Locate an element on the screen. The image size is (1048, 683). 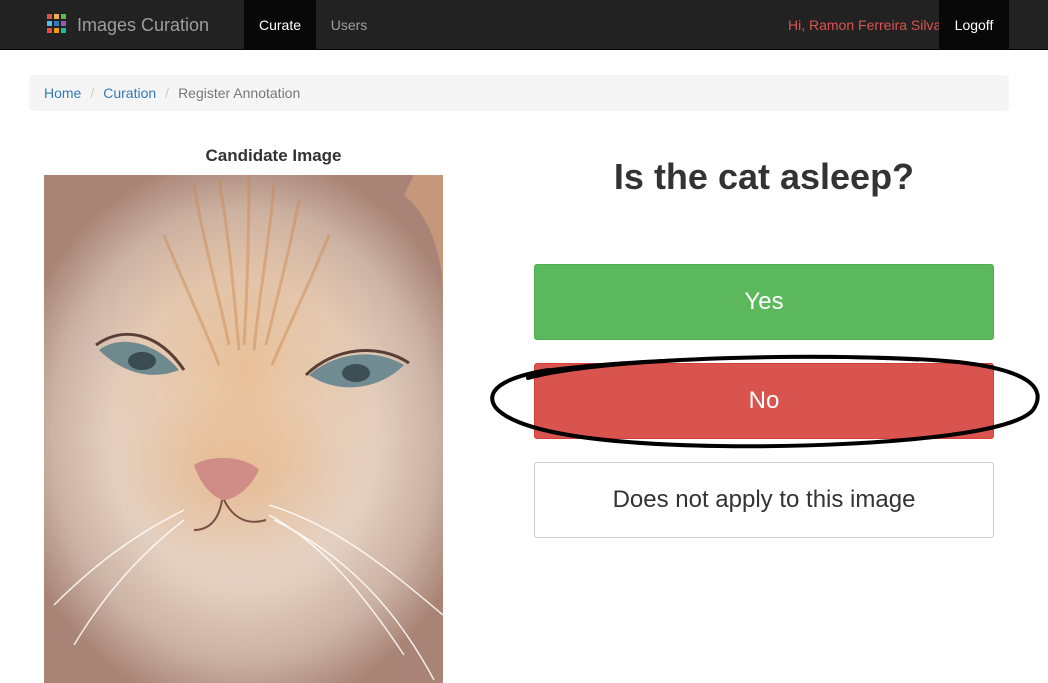
brand-link: Images Curation is located at coordinates (128, 25).